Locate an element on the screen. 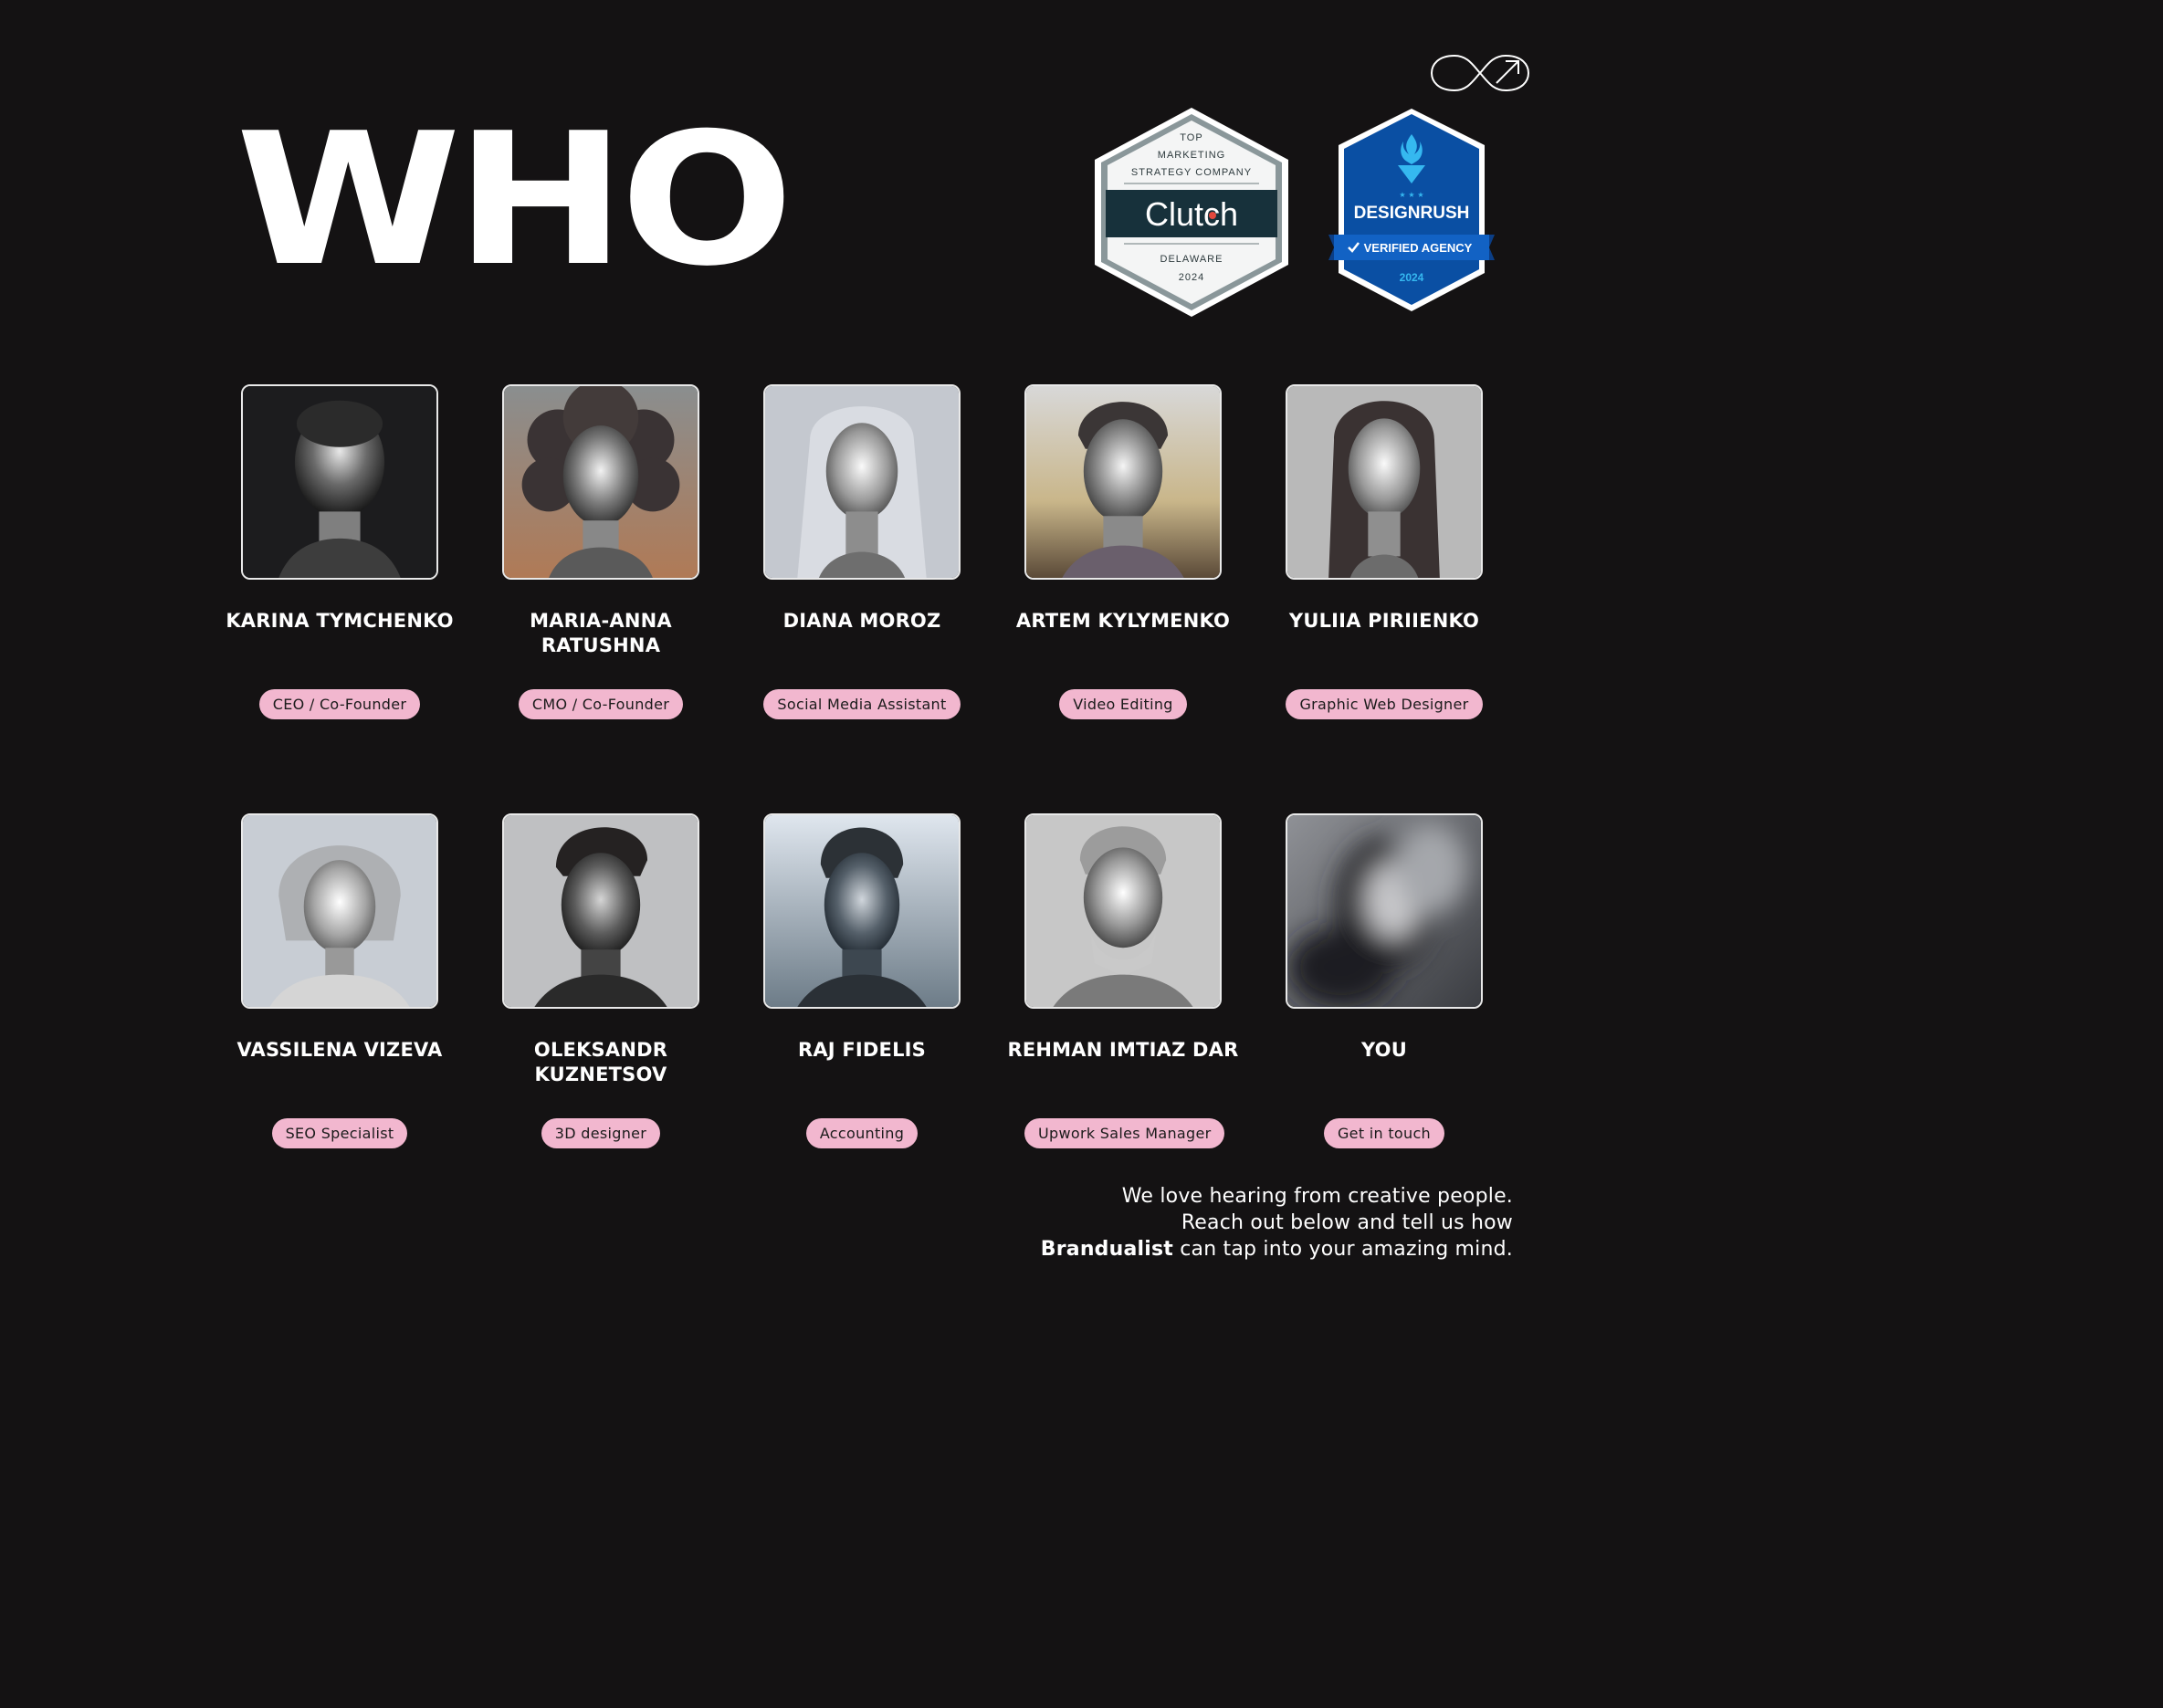  member-name: REHMAN IMTIAZ DAR is located at coordinates (1123, 1050).